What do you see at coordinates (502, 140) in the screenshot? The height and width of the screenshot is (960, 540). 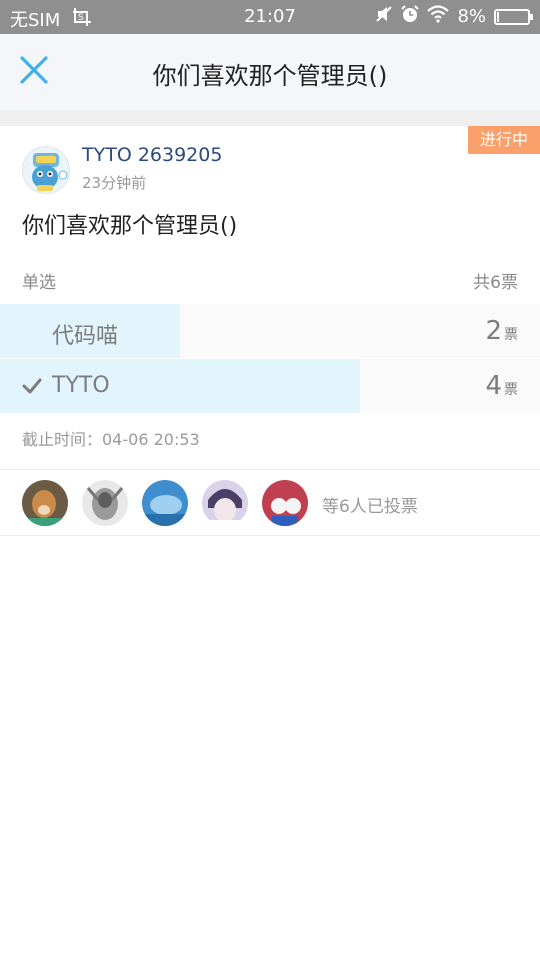 I see `status-badge: 进行中` at bounding box center [502, 140].